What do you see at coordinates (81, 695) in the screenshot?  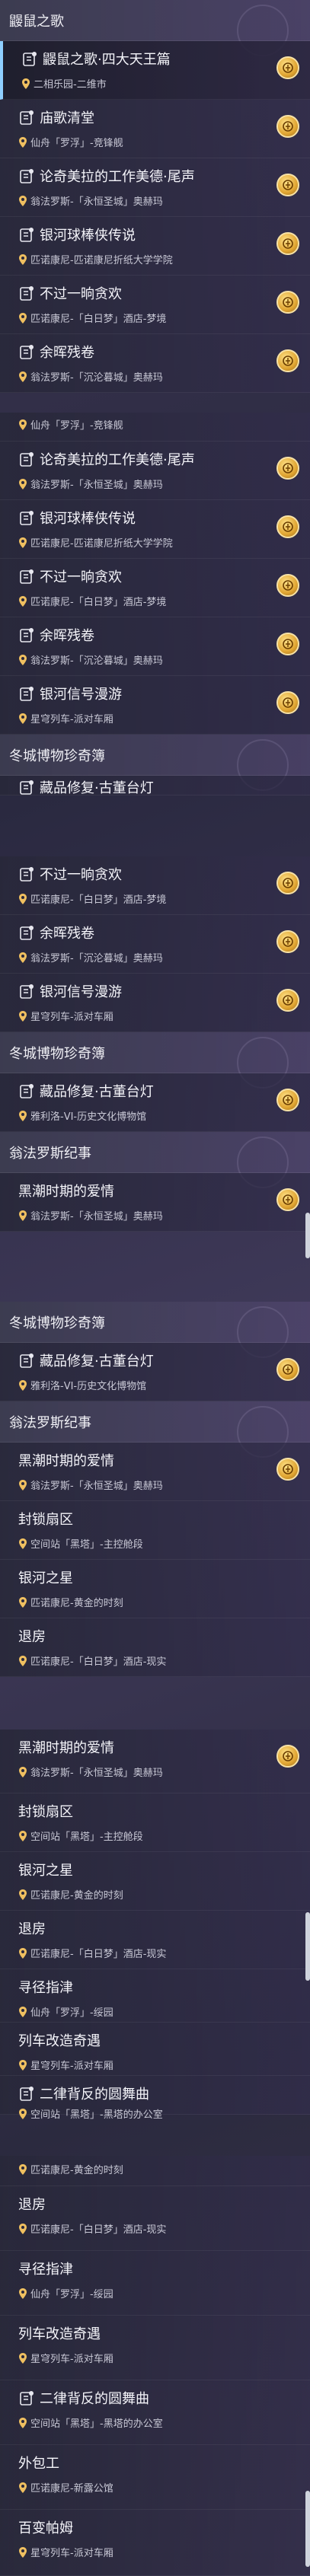 I see `quest-title: 银河信号漫游` at bounding box center [81, 695].